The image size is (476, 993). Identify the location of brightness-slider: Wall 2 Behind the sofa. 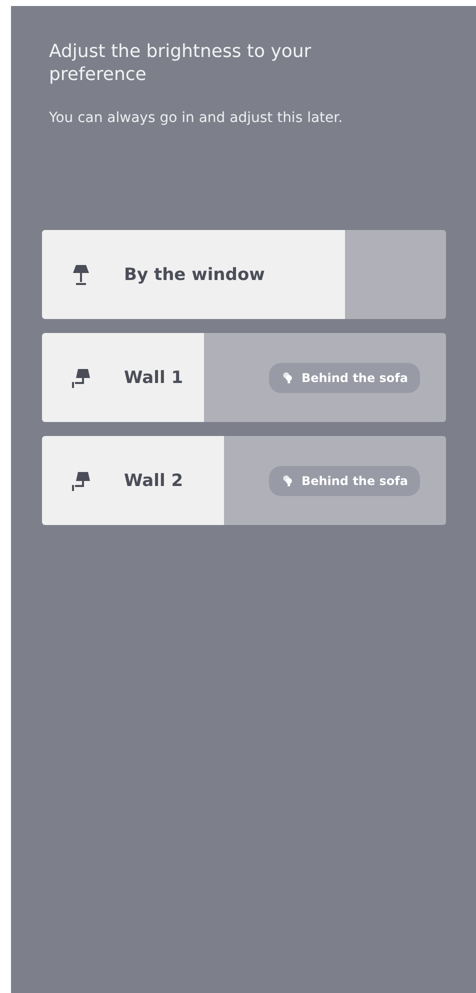
(244, 480).